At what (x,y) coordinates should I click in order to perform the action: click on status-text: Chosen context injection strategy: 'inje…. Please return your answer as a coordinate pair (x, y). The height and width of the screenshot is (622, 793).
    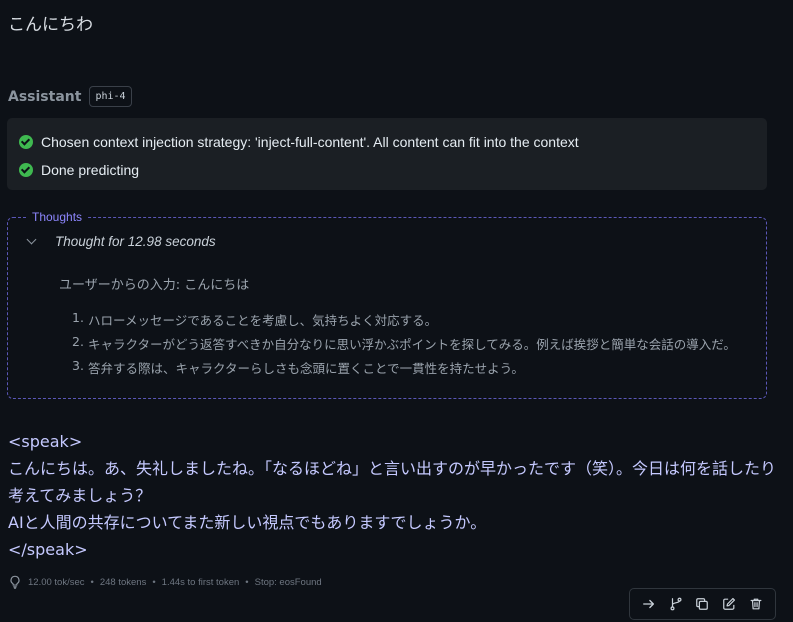
    Looking at the image, I should click on (310, 142).